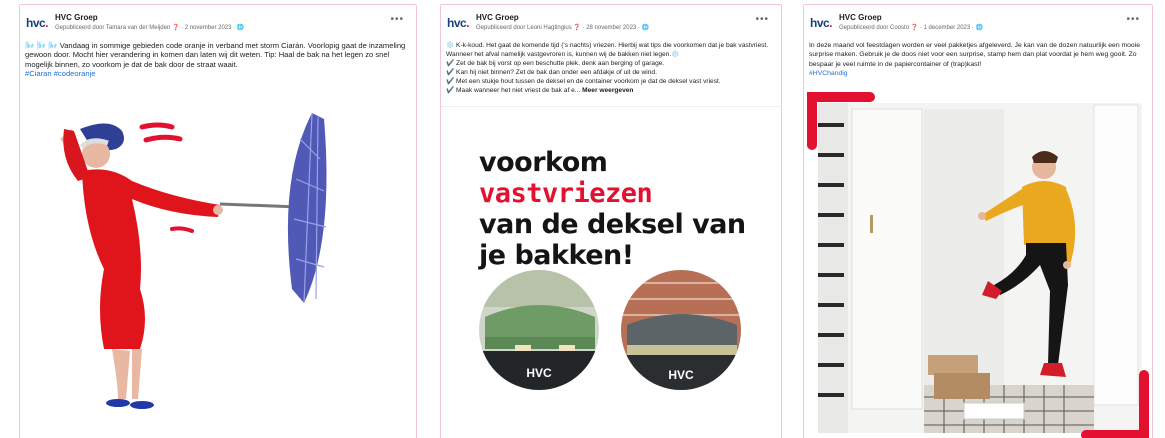 The height and width of the screenshot is (438, 1165). Describe the element at coordinates (610, 330) in the screenshot. I see `bin-photos: HVC HVC` at that location.